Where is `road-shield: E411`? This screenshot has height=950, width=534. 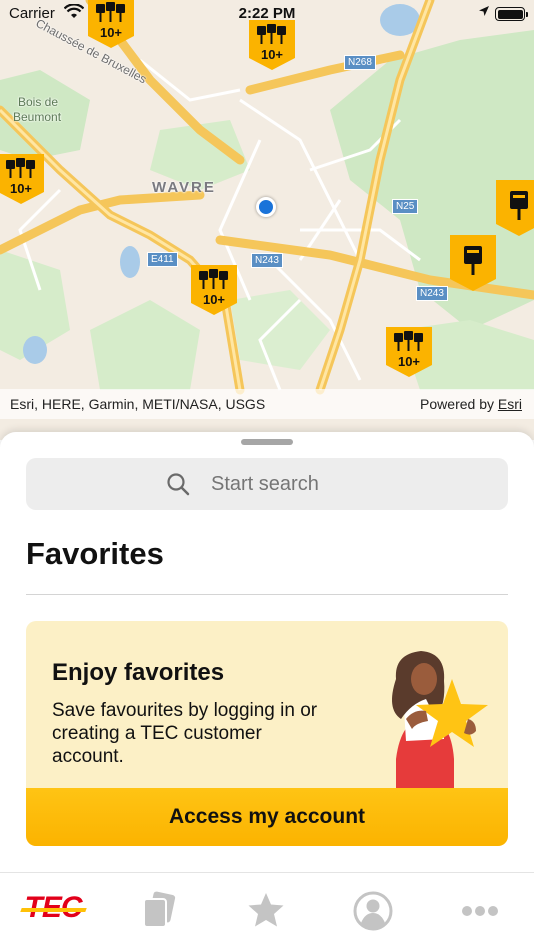 road-shield: E411 is located at coordinates (162, 259).